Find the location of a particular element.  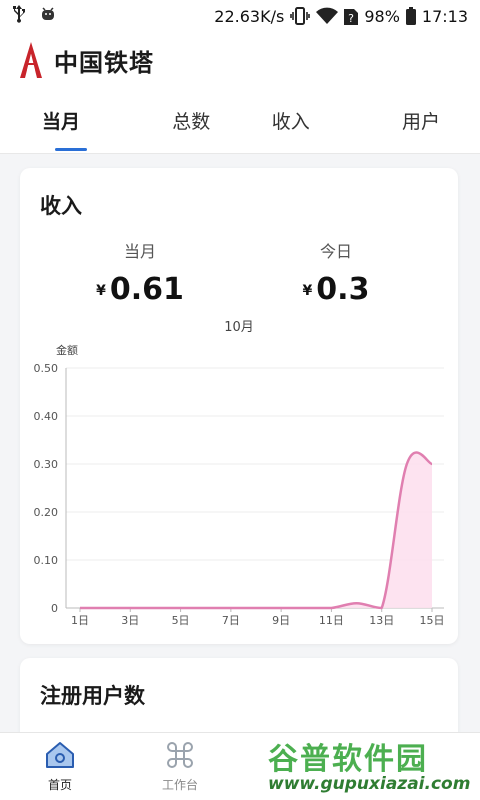

nav-workbench: 工作台 is located at coordinates (180, 766).